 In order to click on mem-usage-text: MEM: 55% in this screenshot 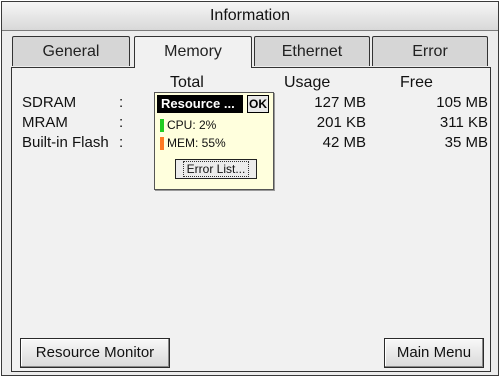, I will do `click(196, 143)`.